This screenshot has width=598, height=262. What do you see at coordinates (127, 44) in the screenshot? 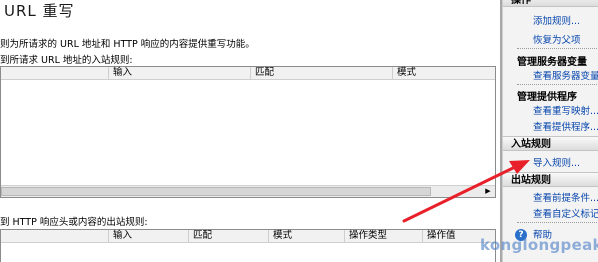
I see `feature-description: 则为所请求的 URL 地址和 HTTP 响应的内容提供重写功能。` at bounding box center [127, 44].